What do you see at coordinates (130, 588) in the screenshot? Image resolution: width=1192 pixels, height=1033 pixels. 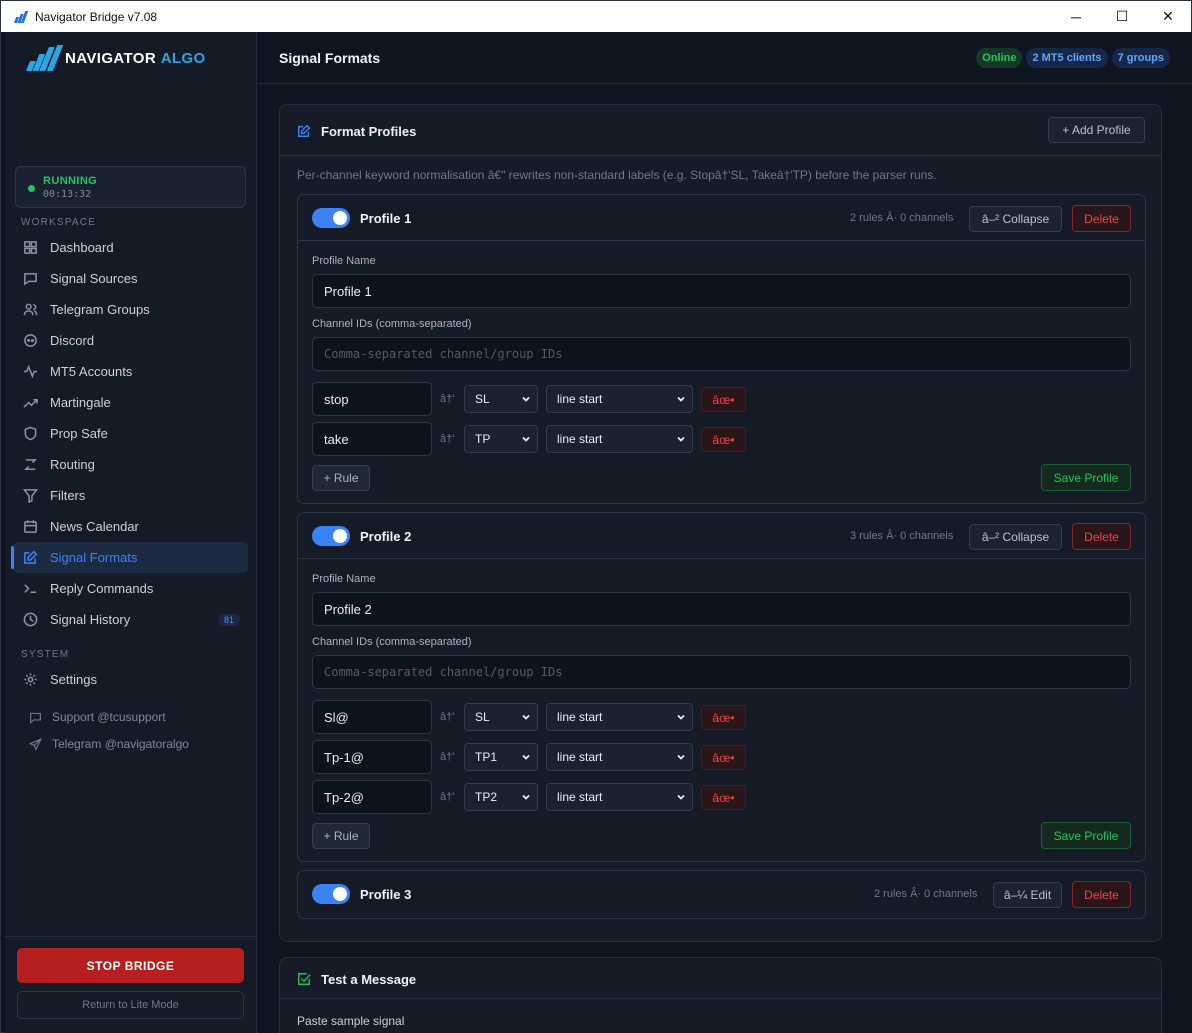 I see `nav-reply-commands: Reply Commands` at bounding box center [130, 588].